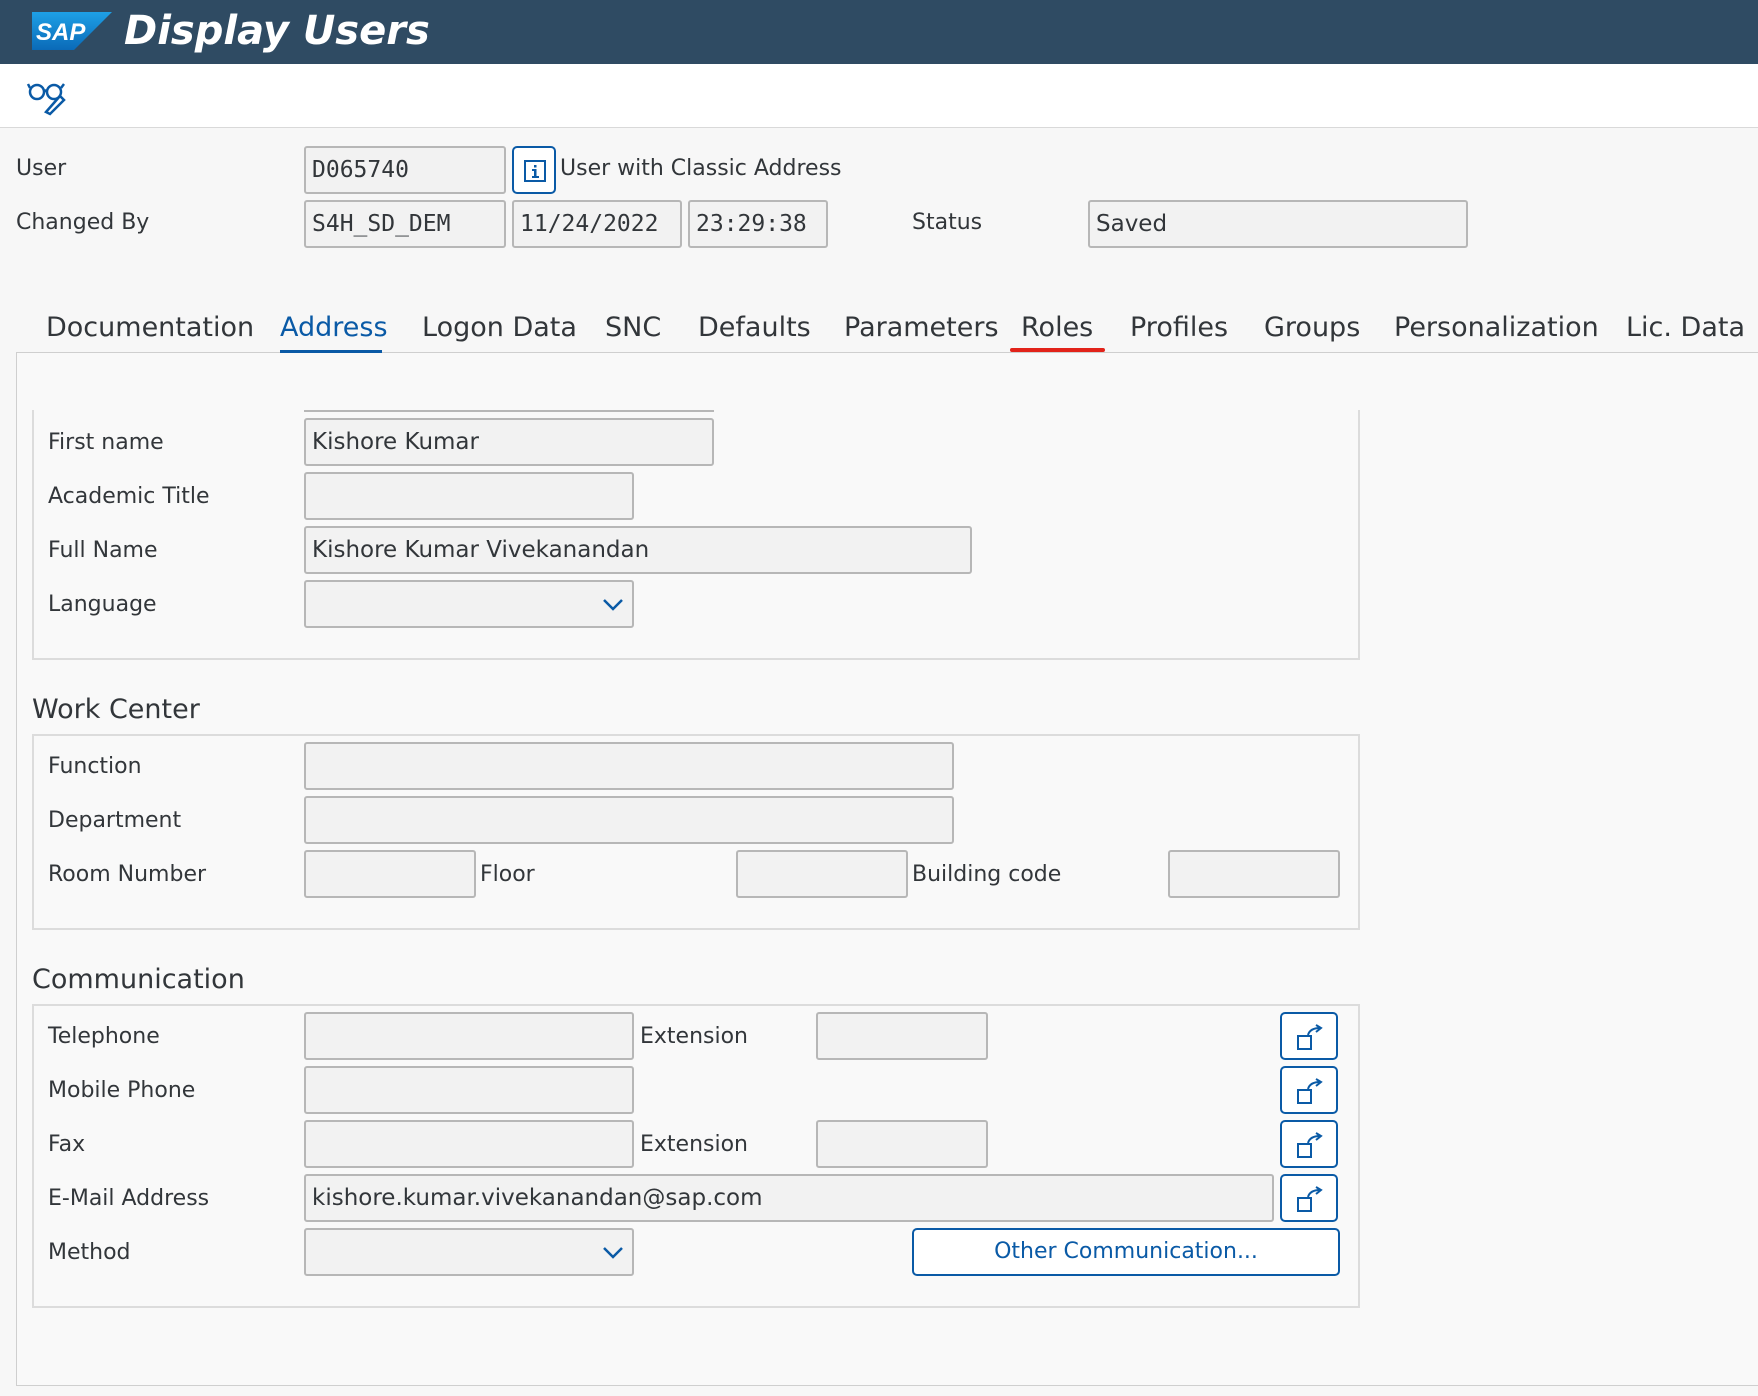 This screenshot has width=1758, height=1396. Describe the element at coordinates (1685, 328) in the screenshot. I see `tab-lic-data: Lic. Data` at that location.